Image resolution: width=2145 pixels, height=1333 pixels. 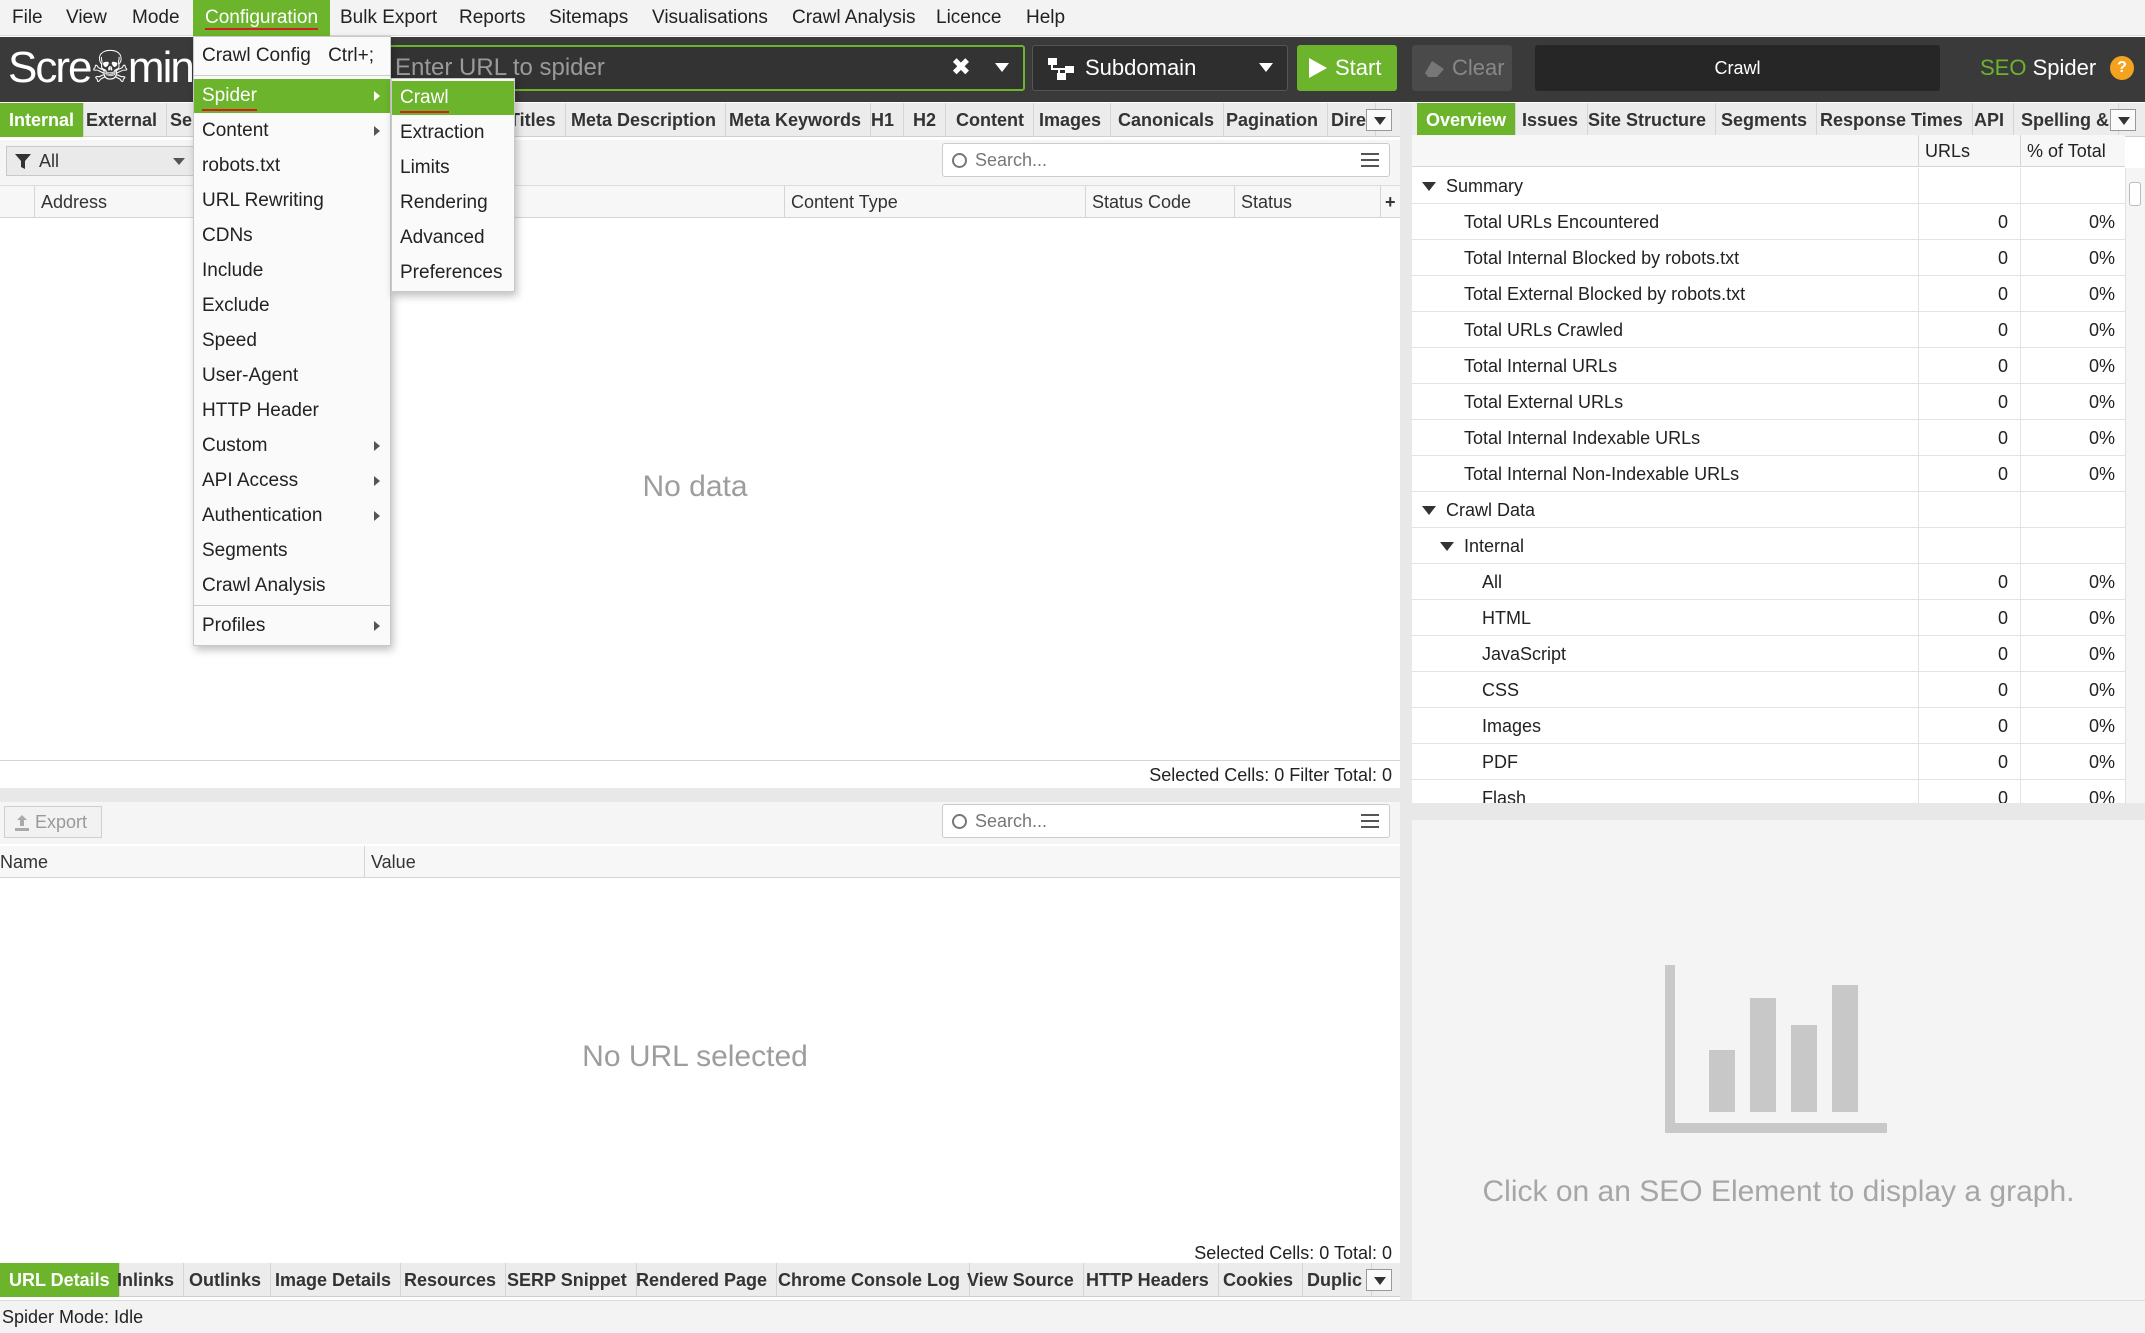 I want to click on col-name: Name, so click(x=182, y=862).